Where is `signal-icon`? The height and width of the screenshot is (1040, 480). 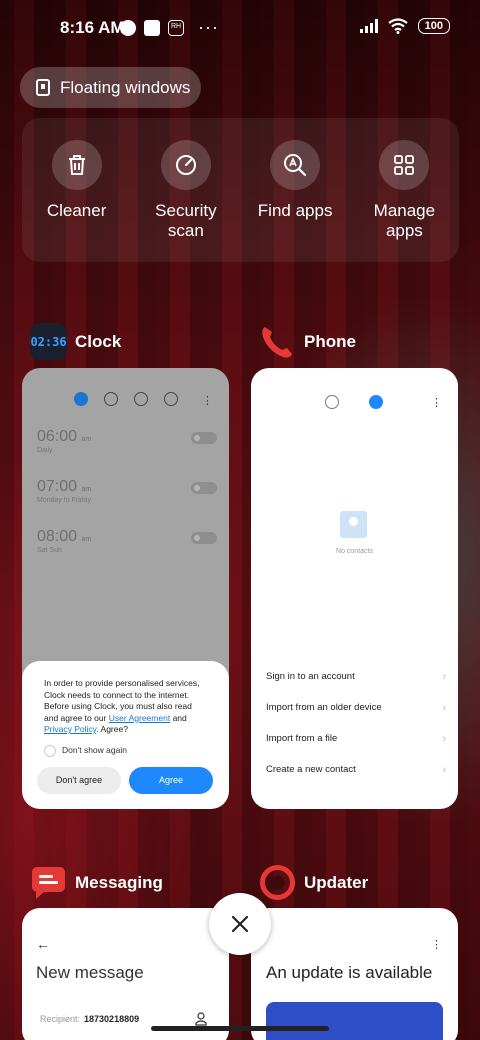 signal-icon is located at coordinates (368, 26).